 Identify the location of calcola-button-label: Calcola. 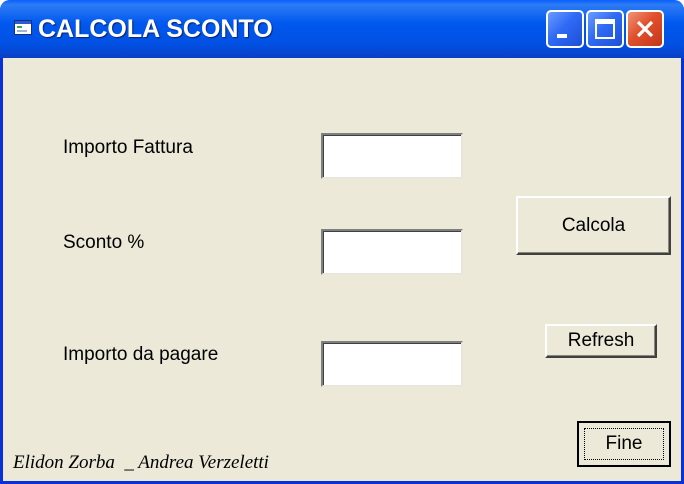
(593, 225).